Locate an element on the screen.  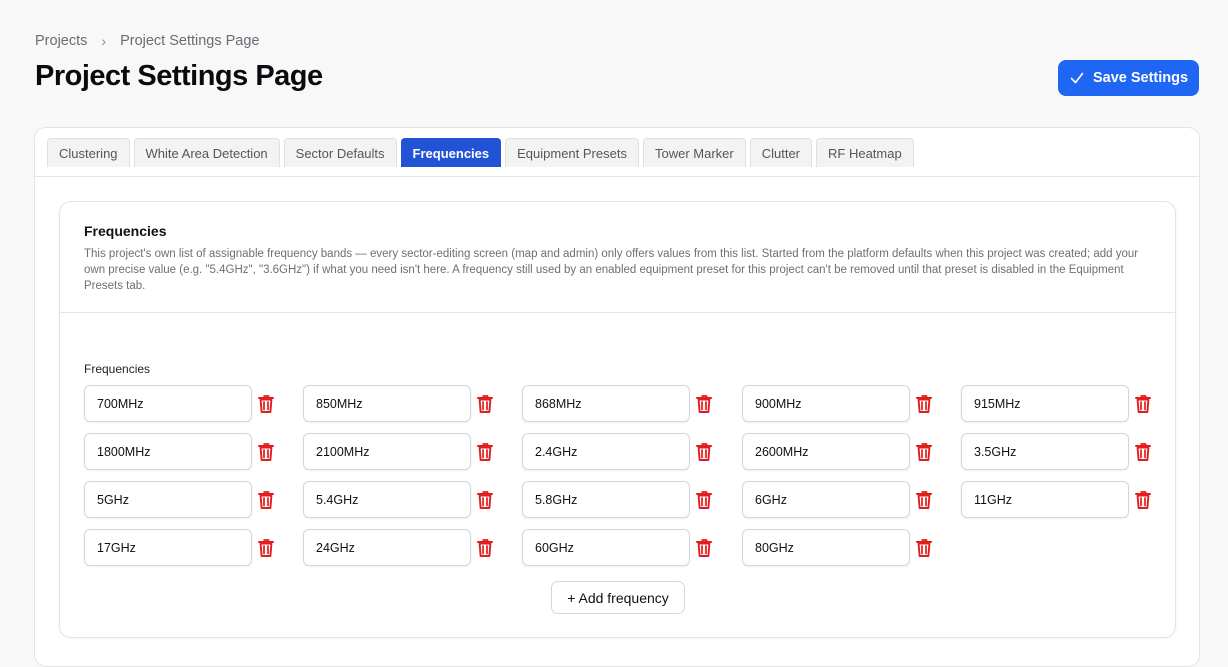
tab-rf-heatmap: RF Heatmap is located at coordinates (865, 152).